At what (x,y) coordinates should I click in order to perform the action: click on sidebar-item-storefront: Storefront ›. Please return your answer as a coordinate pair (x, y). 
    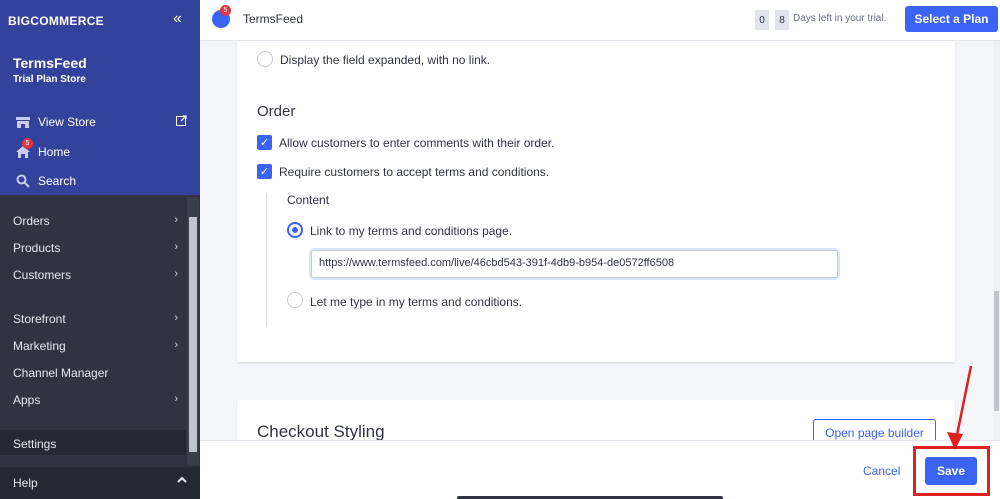
    Looking at the image, I should click on (95, 319).